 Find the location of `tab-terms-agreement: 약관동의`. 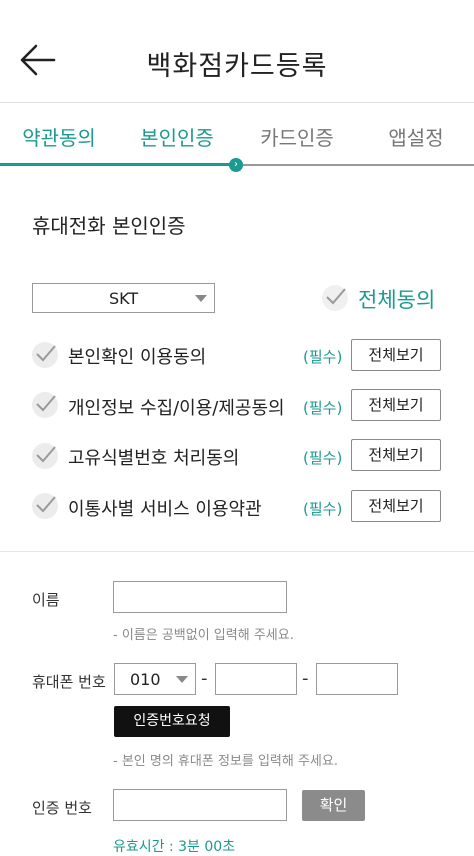

tab-terms-agreement: 약관동의 is located at coordinates (59, 136).